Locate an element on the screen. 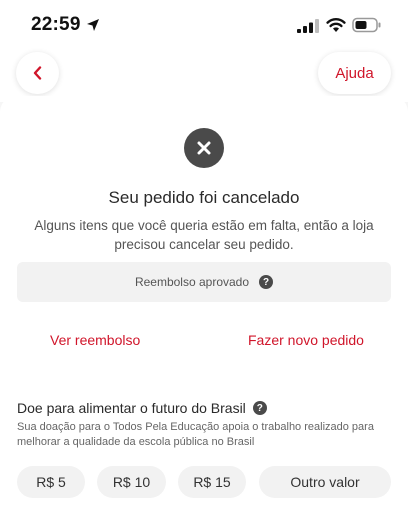 This screenshot has width=408, height=512. location-arrow-icon is located at coordinates (93, 25).